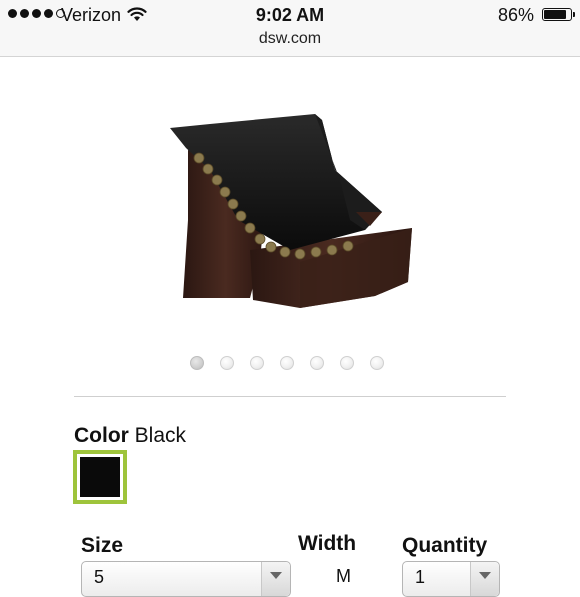 Image resolution: width=580 pixels, height=597 pixels. I want to click on width-label: Width, so click(327, 543).